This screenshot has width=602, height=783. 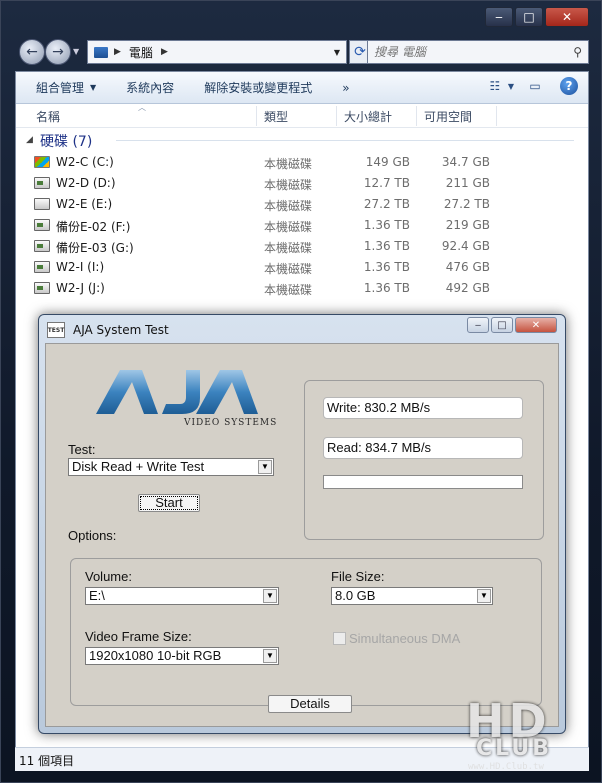 I want to click on column-free: 可用空間, so click(x=448, y=116).